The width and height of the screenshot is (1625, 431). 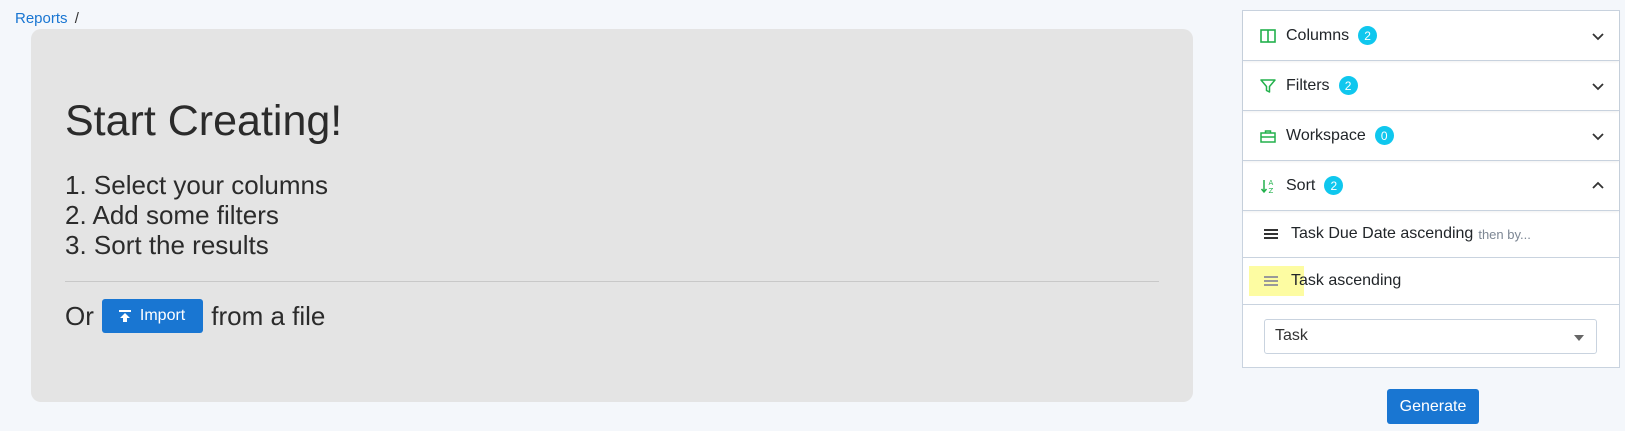 I want to click on sort-section-header: AZ Sort 2, so click(x=1431, y=186).